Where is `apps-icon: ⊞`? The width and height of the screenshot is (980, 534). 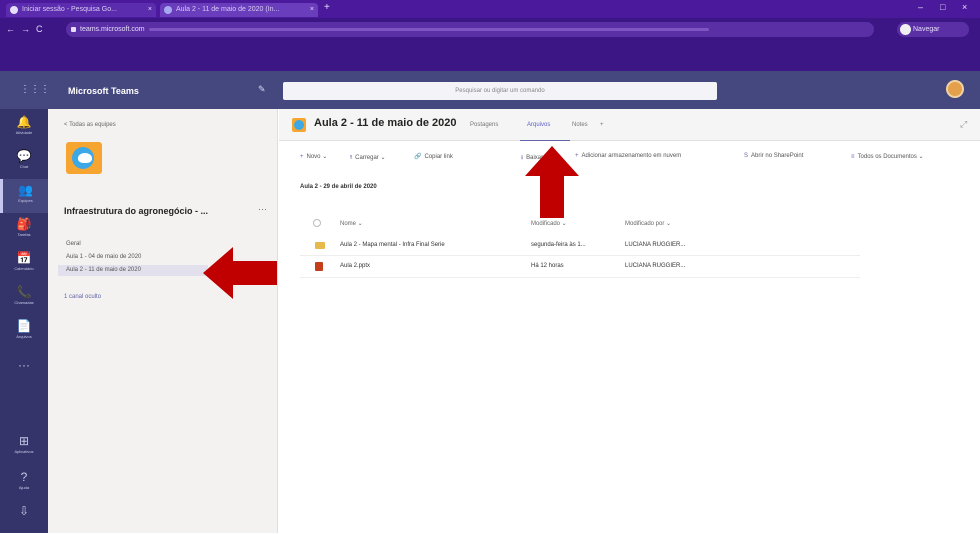 apps-icon: ⊞ is located at coordinates (24, 441).